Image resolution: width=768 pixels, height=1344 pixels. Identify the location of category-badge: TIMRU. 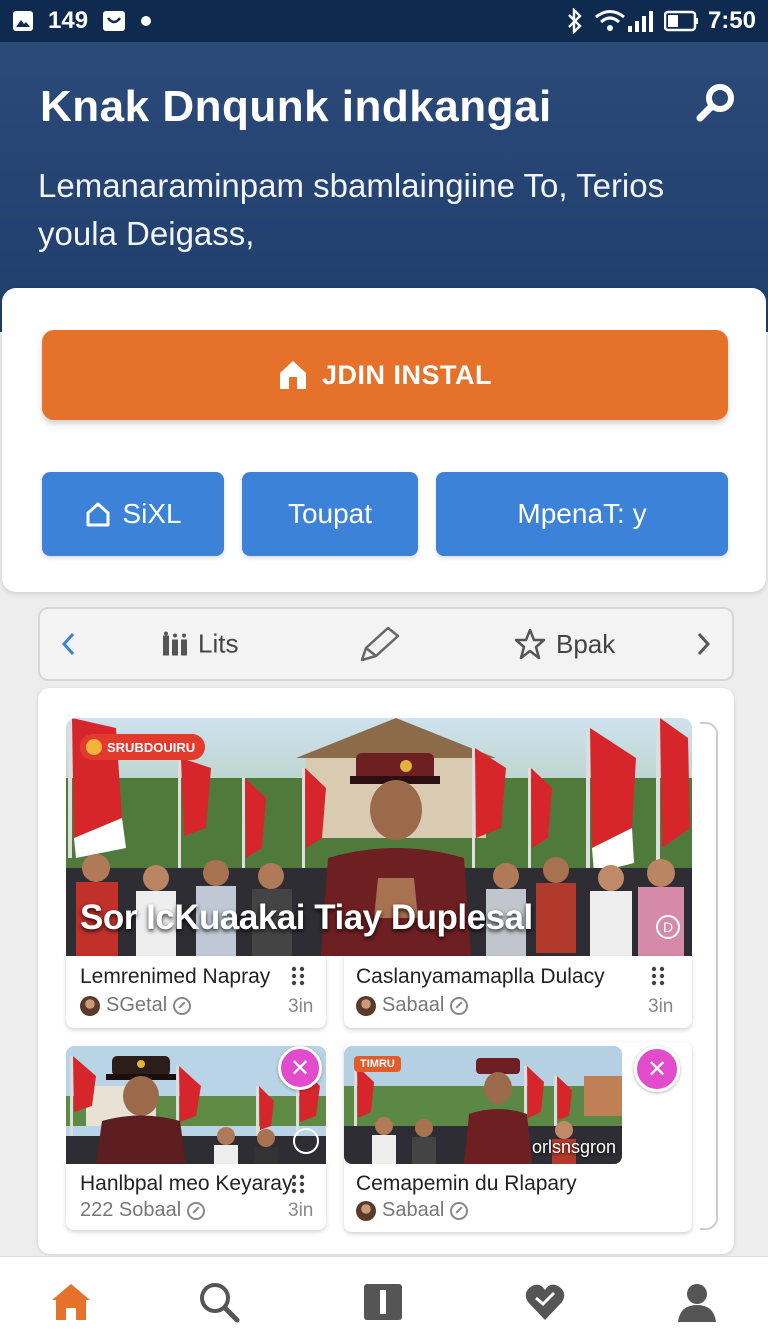
(377, 1064).